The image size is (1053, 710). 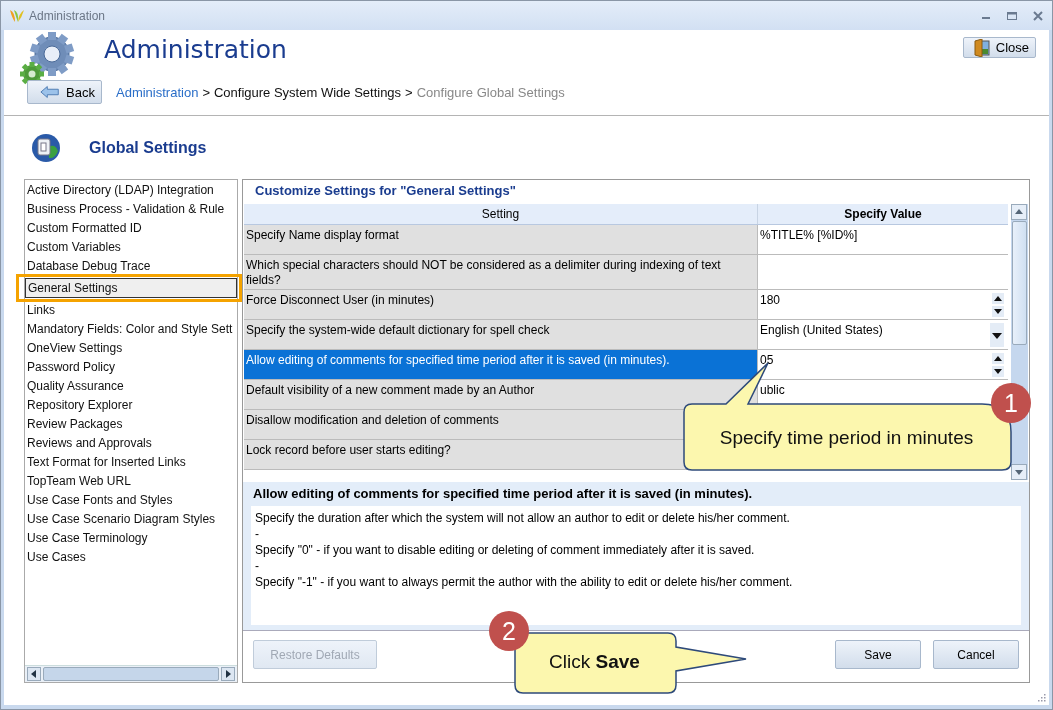 I want to click on scroll-left-icon, so click(x=34, y=674).